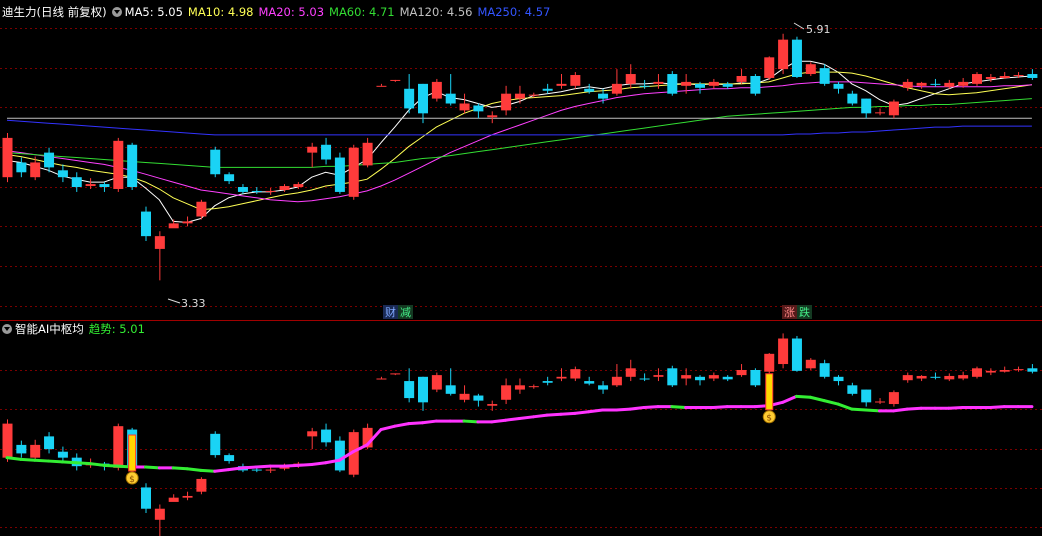  Describe the element at coordinates (49, 329) in the screenshot. I see `indicator-title: 智能AI中枢均` at that location.